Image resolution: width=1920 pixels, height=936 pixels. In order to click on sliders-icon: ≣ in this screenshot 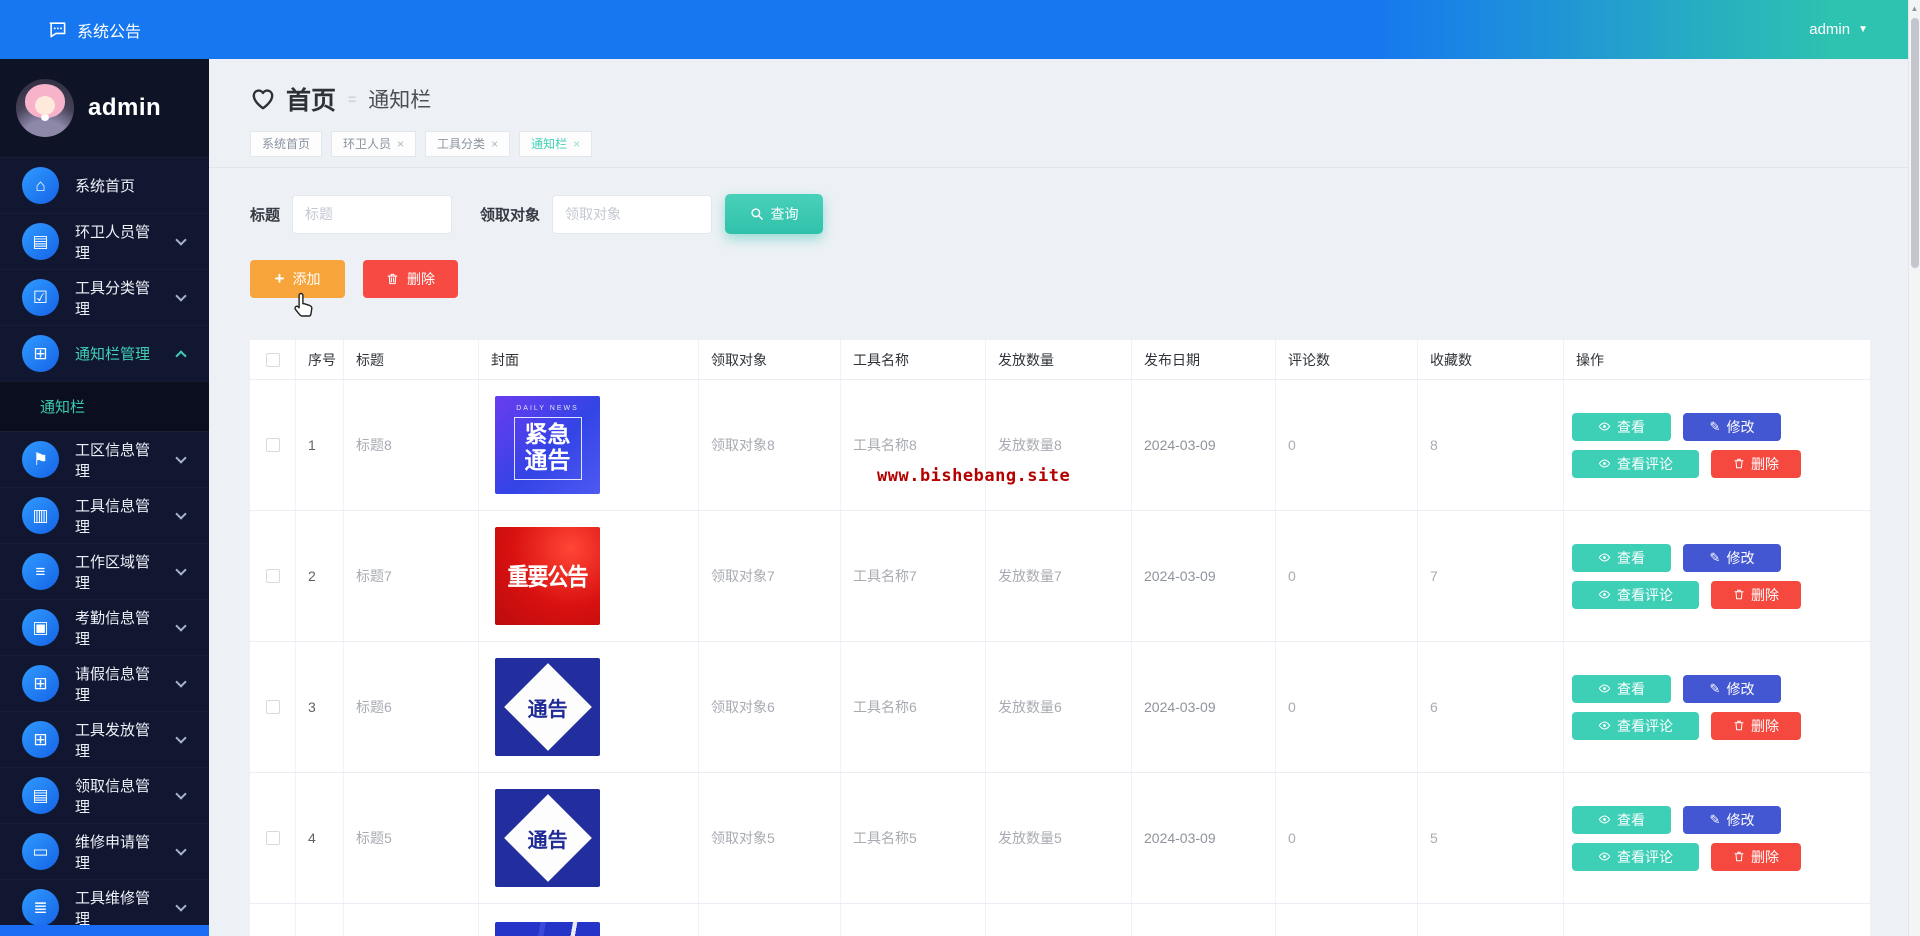, I will do `click(40, 907)`.